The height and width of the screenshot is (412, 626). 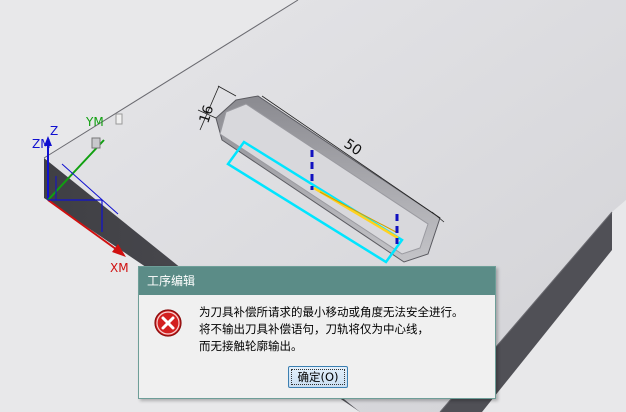 What do you see at coordinates (168, 323) in the screenshot?
I see `error-icon` at bounding box center [168, 323].